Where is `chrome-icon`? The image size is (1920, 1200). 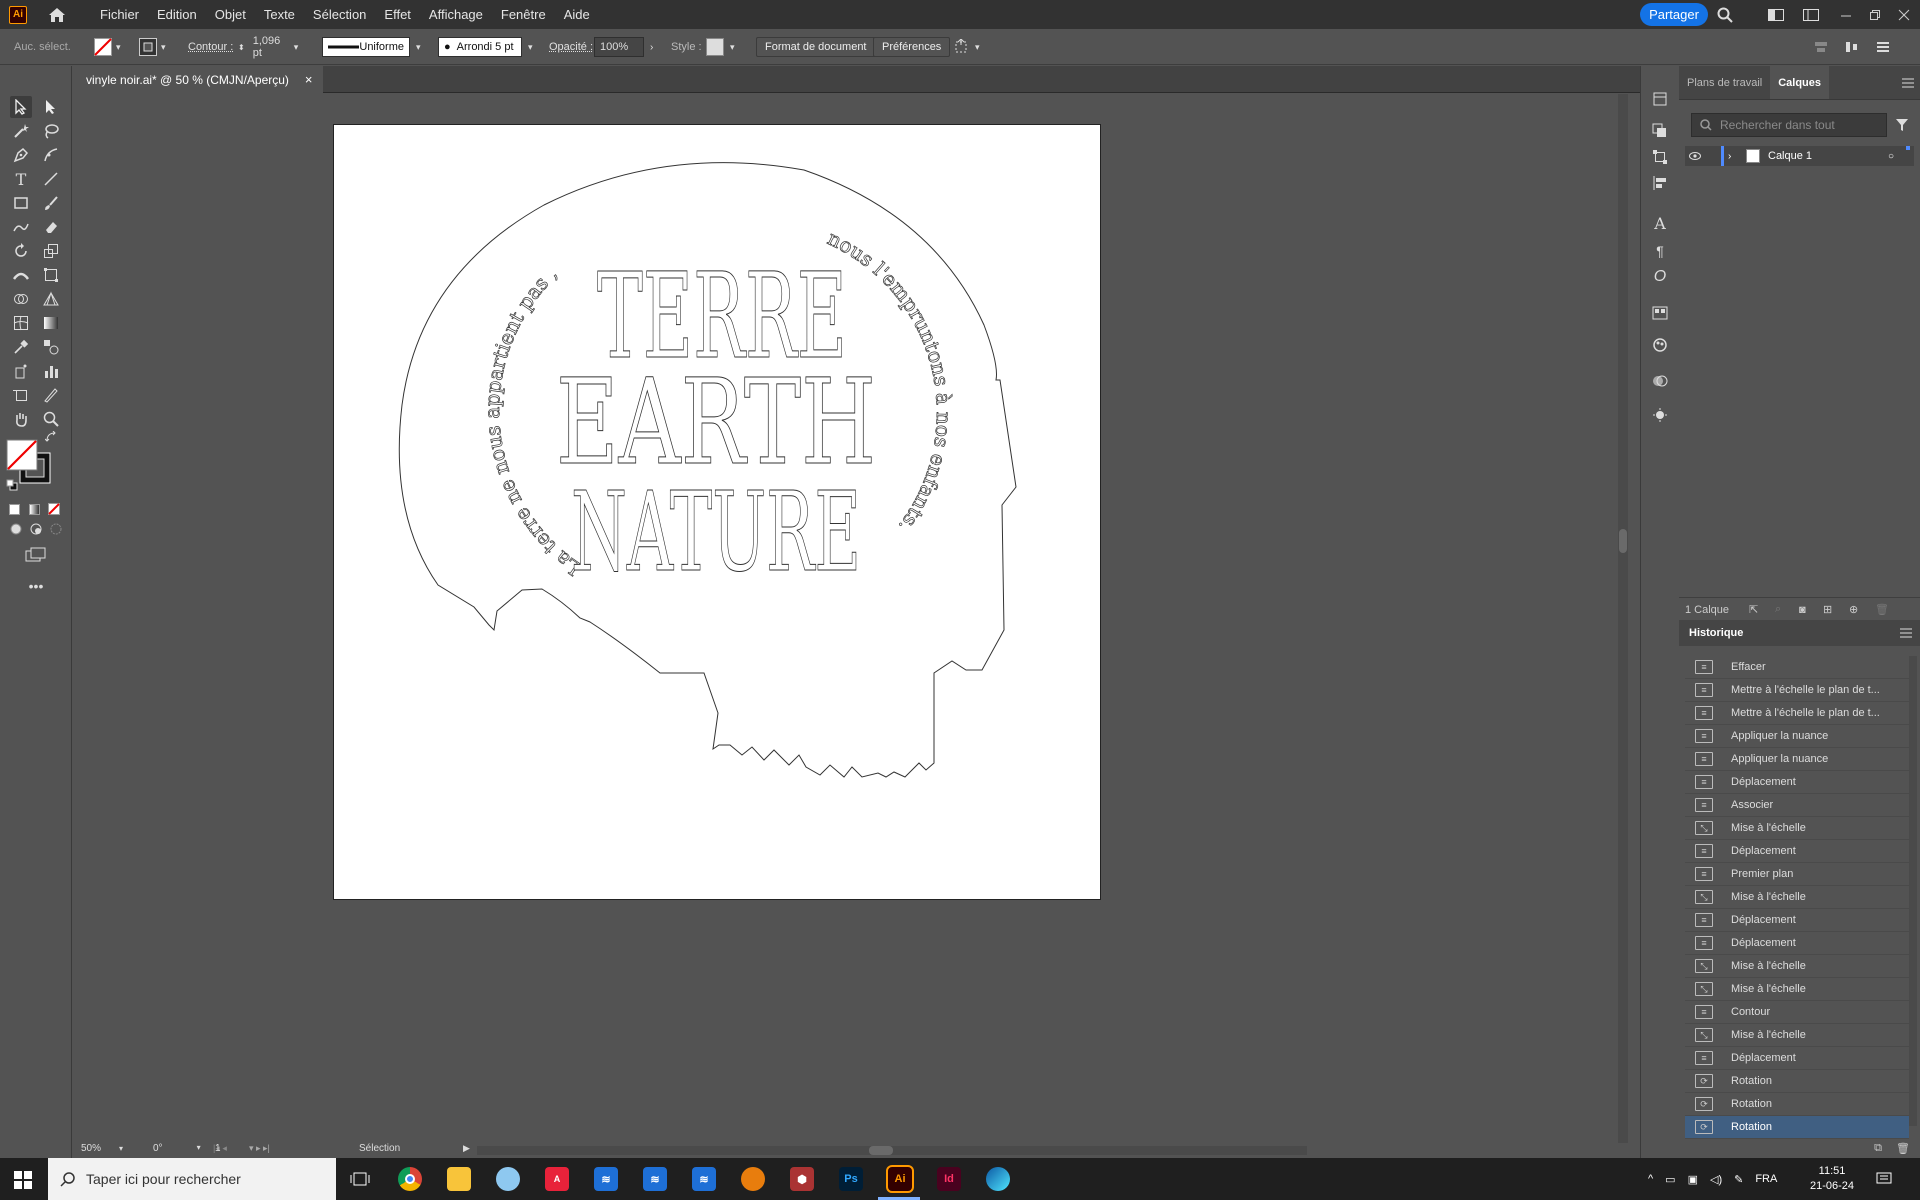
chrome-icon is located at coordinates (410, 1179).